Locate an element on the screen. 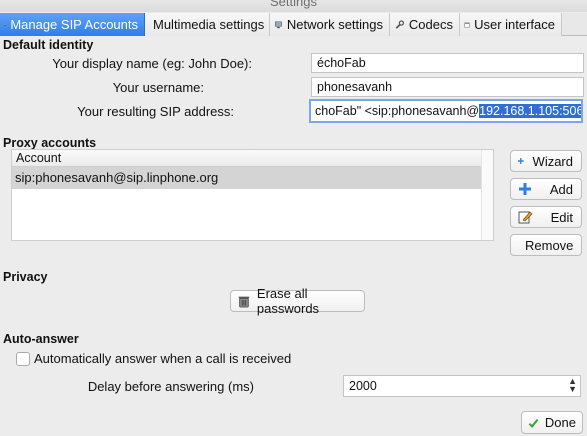 The image size is (587, 436). wizard-button: Wizard is located at coordinates (546, 161).